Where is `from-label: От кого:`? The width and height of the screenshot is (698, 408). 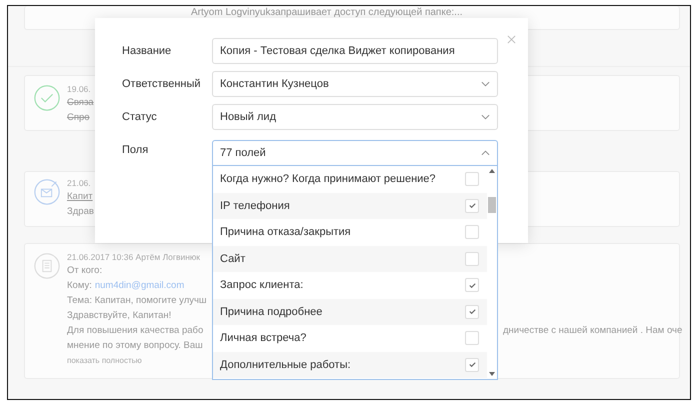 from-label: От кого: is located at coordinates (84, 270).